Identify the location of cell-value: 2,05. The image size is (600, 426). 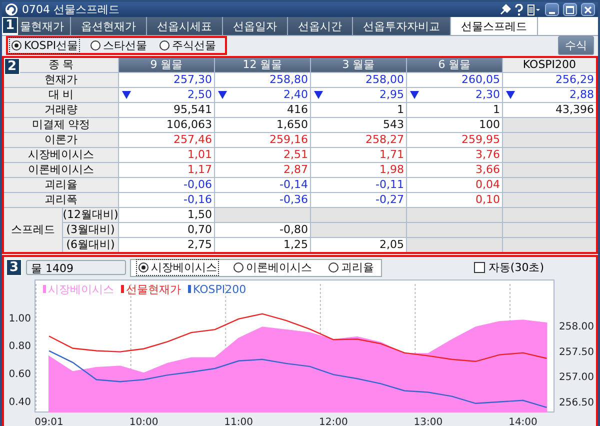
(392, 245).